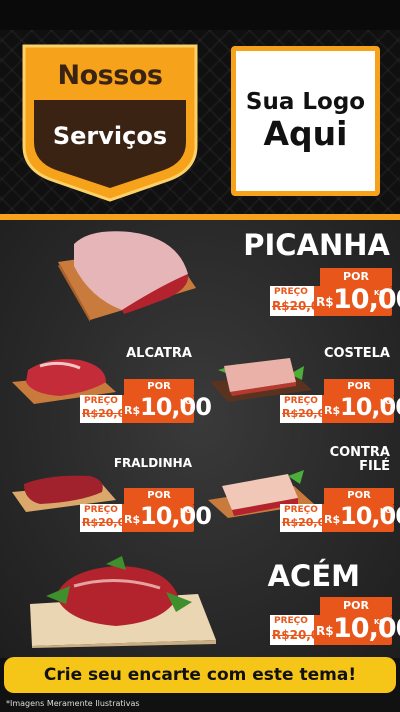 Image resolution: width=400 pixels, height=712 pixels. What do you see at coordinates (305, 101) in the screenshot?
I see `logo-line1: Sua Logo` at bounding box center [305, 101].